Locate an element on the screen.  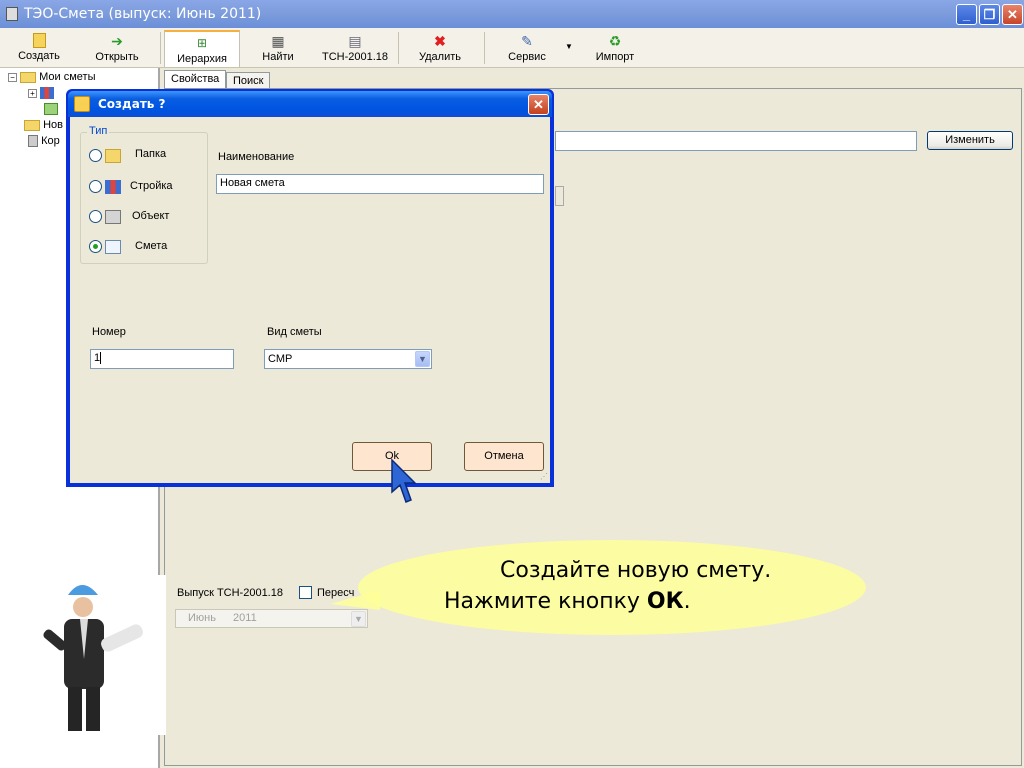
number-input: 1 is located at coordinates (162, 359).